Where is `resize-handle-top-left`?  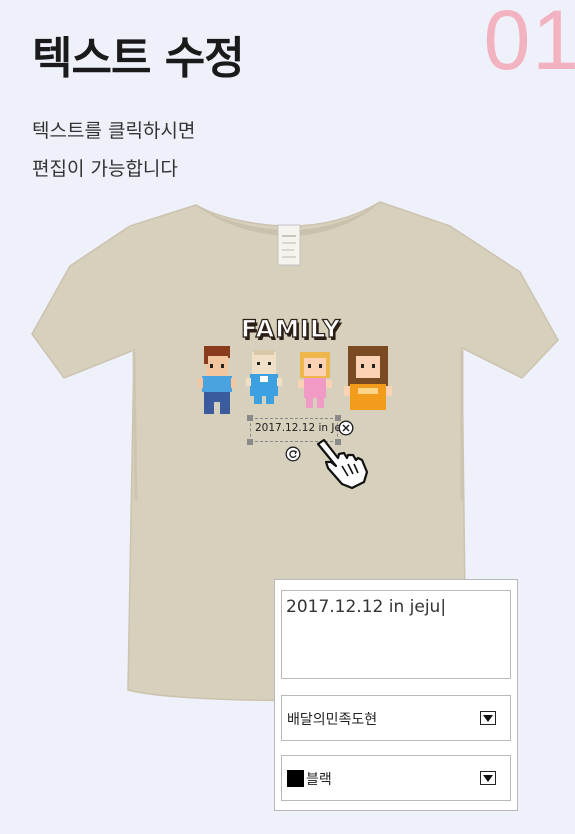 resize-handle-top-left is located at coordinates (250, 418).